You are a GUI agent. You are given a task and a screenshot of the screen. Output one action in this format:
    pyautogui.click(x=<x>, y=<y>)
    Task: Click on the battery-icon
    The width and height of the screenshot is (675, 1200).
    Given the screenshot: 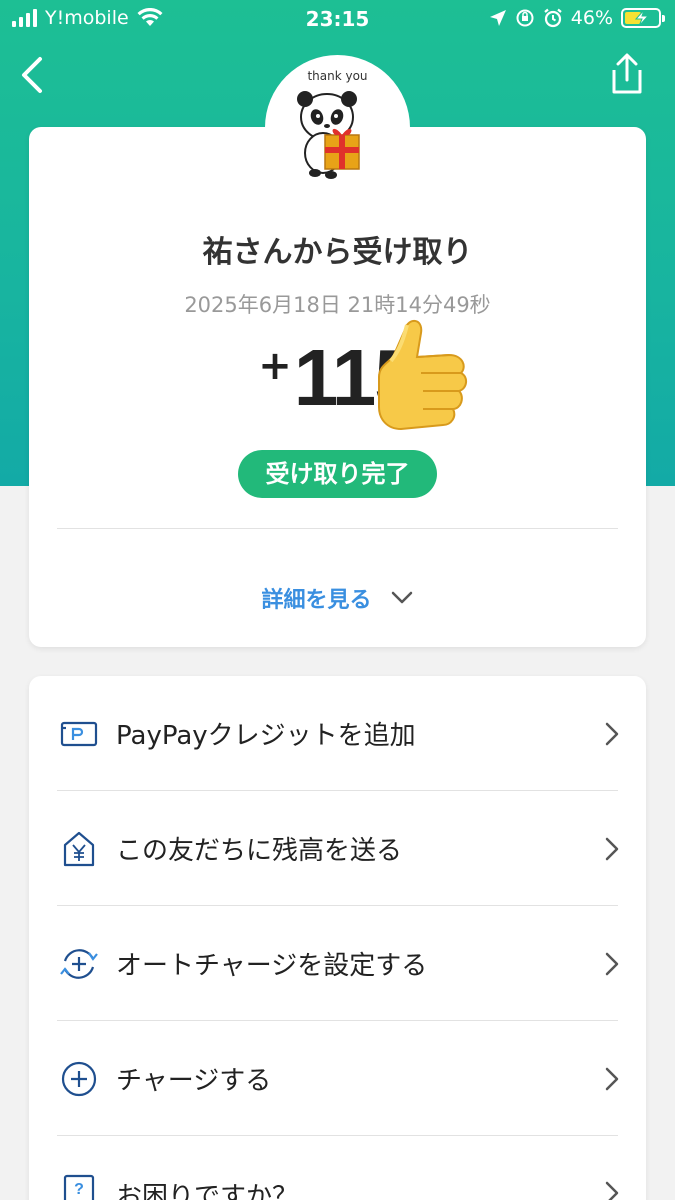 What is the action you would take?
    pyautogui.click(x=643, y=18)
    